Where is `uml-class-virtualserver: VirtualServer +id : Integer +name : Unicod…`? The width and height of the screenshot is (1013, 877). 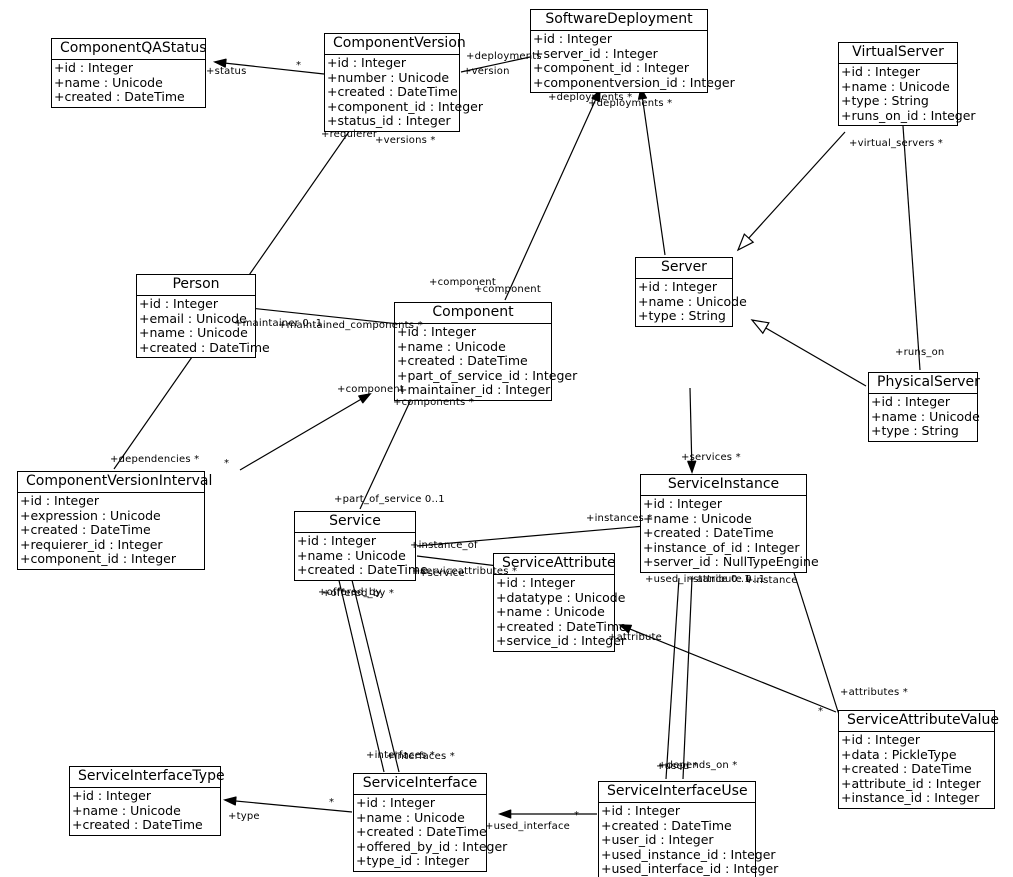 uml-class-virtualserver: VirtualServer +id : Integer +name : Unicod… is located at coordinates (907, 84).